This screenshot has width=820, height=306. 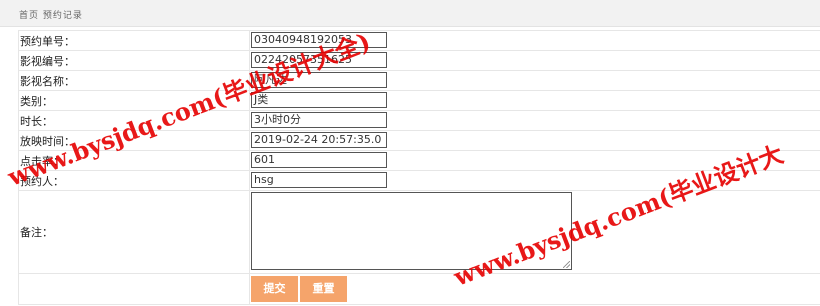 I want to click on submit-button: 提交, so click(x=274, y=289).